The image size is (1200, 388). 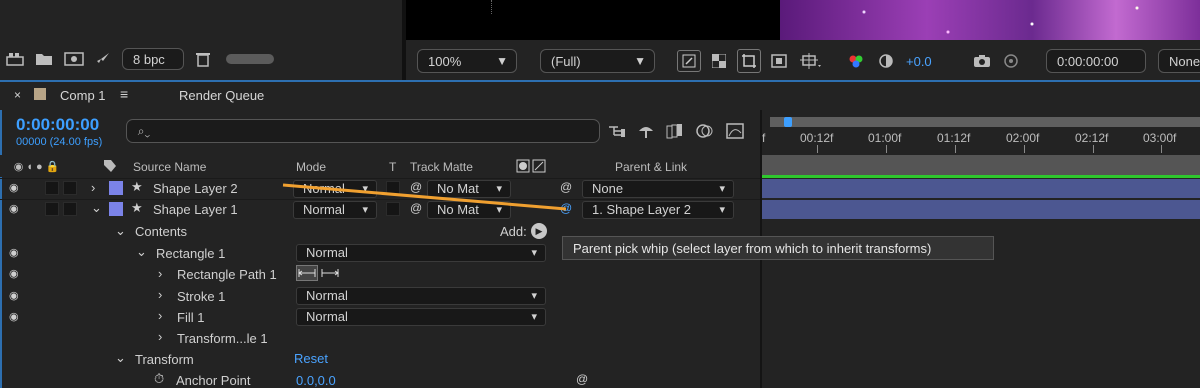 What do you see at coordinates (222, 338) in the screenshot?
I see `group-transform-label: Transform...le 1` at bounding box center [222, 338].